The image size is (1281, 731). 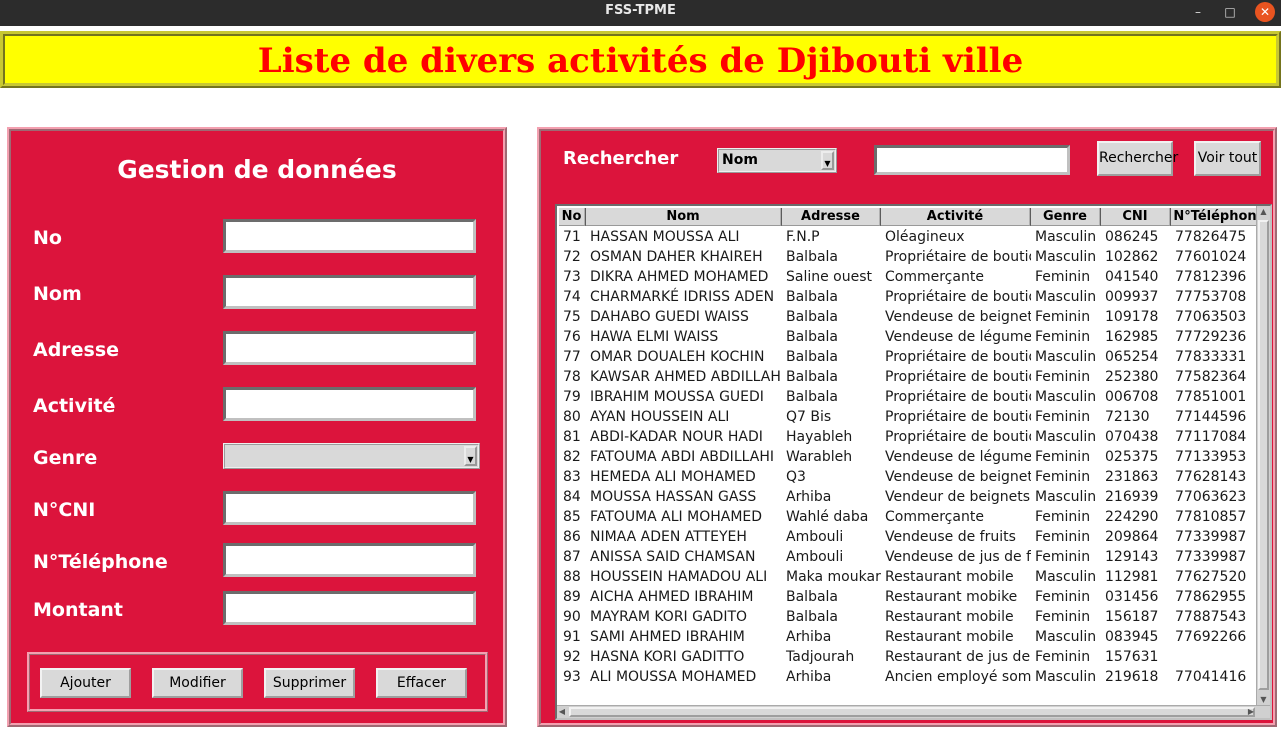 I want to click on effacer-button: Effacer, so click(x=421, y=683).